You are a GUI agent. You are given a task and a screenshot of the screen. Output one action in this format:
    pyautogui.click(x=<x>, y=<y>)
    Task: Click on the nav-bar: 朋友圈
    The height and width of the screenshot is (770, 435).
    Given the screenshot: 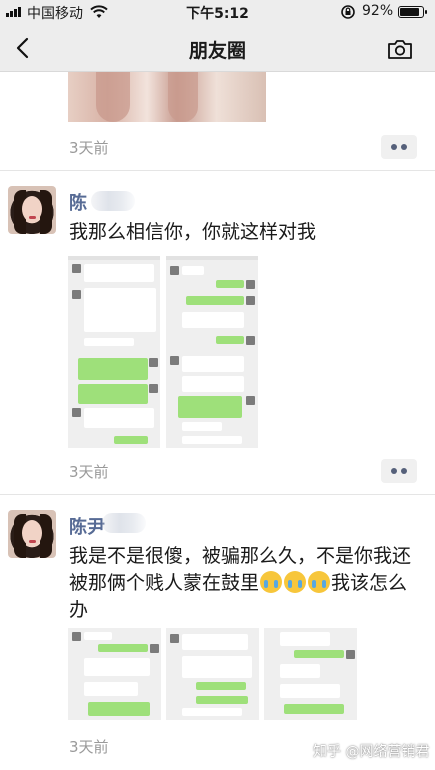 What is the action you would take?
    pyautogui.click(x=217, y=48)
    